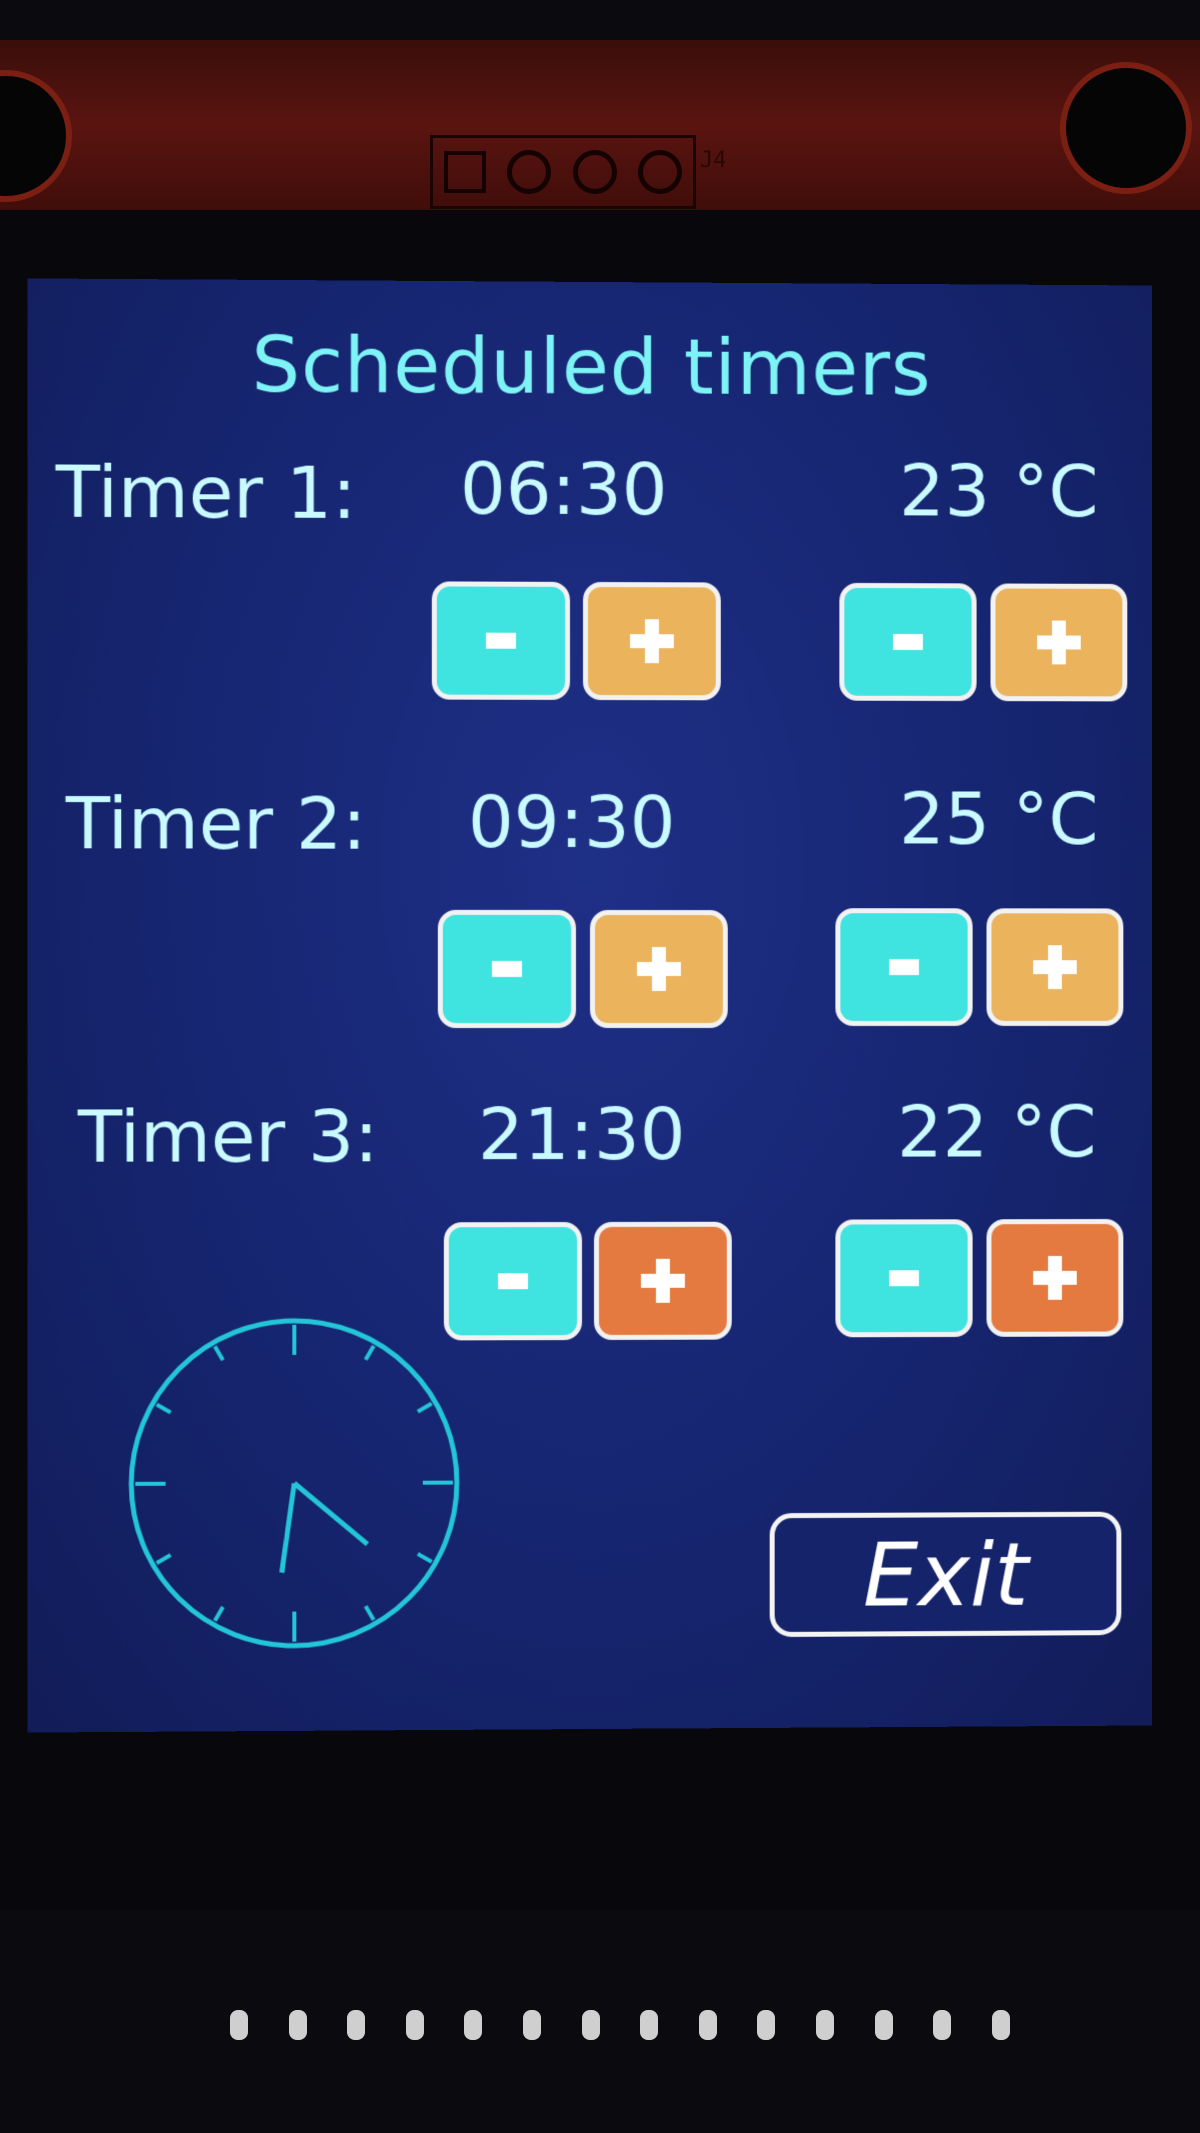 The height and width of the screenshot is (2133, 1200). I want to click on timer-1-temp: 23 °C, so click(999, 491).